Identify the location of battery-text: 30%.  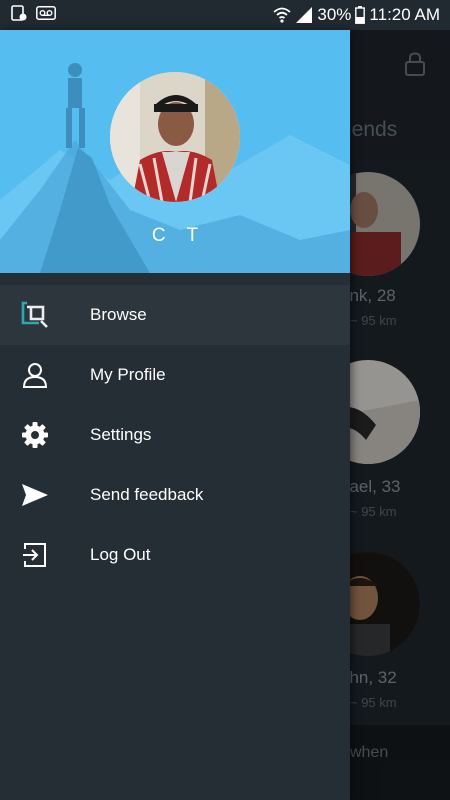
(334, 14).